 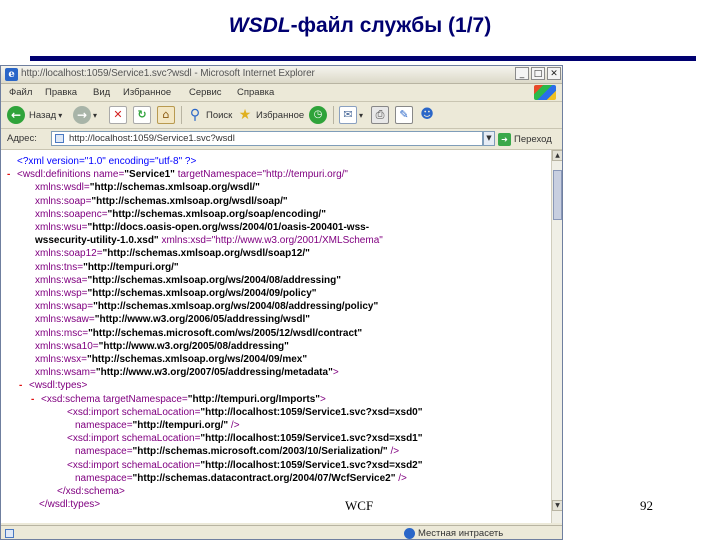 I want to click on xml-tag-tail: >, so click(x=335, y=373).